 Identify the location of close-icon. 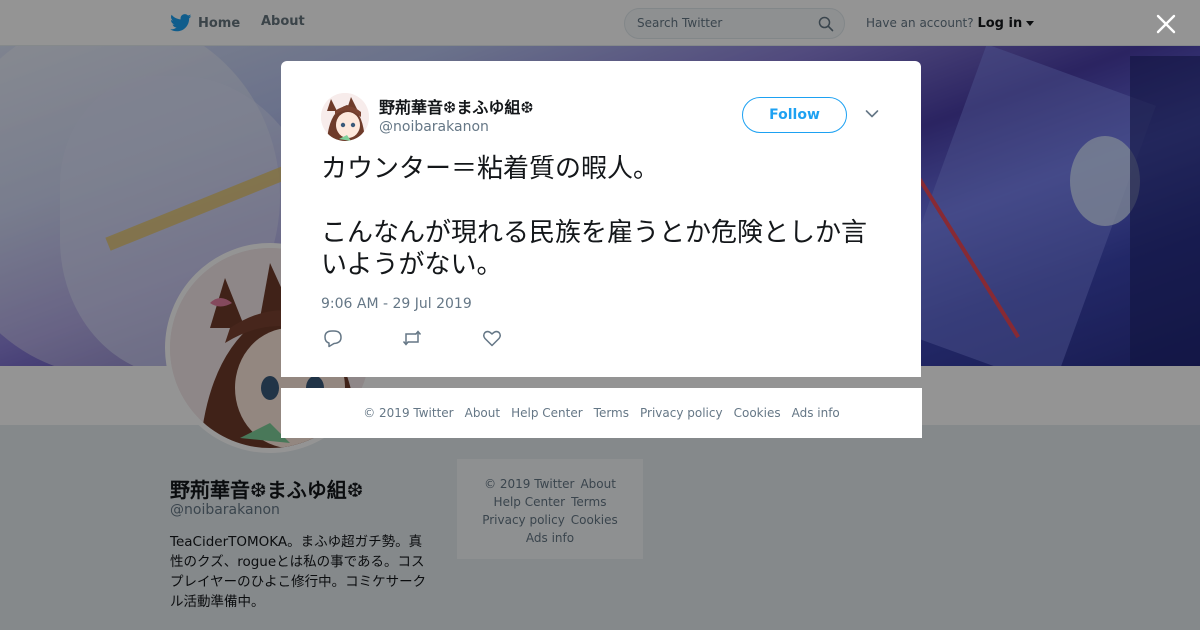
(1166, 24).